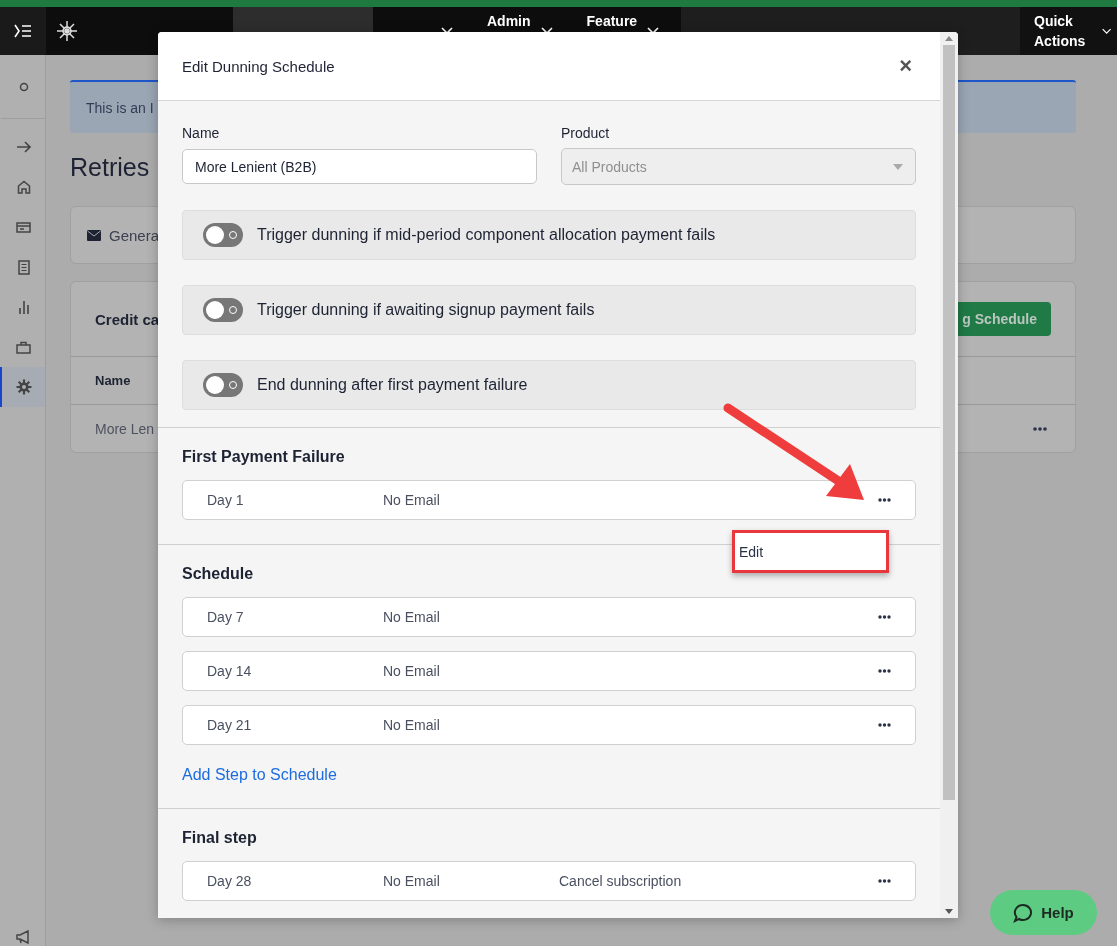 This screenshot has width=1117, height=946. I want to click on caret-icon, so click(898, 166).